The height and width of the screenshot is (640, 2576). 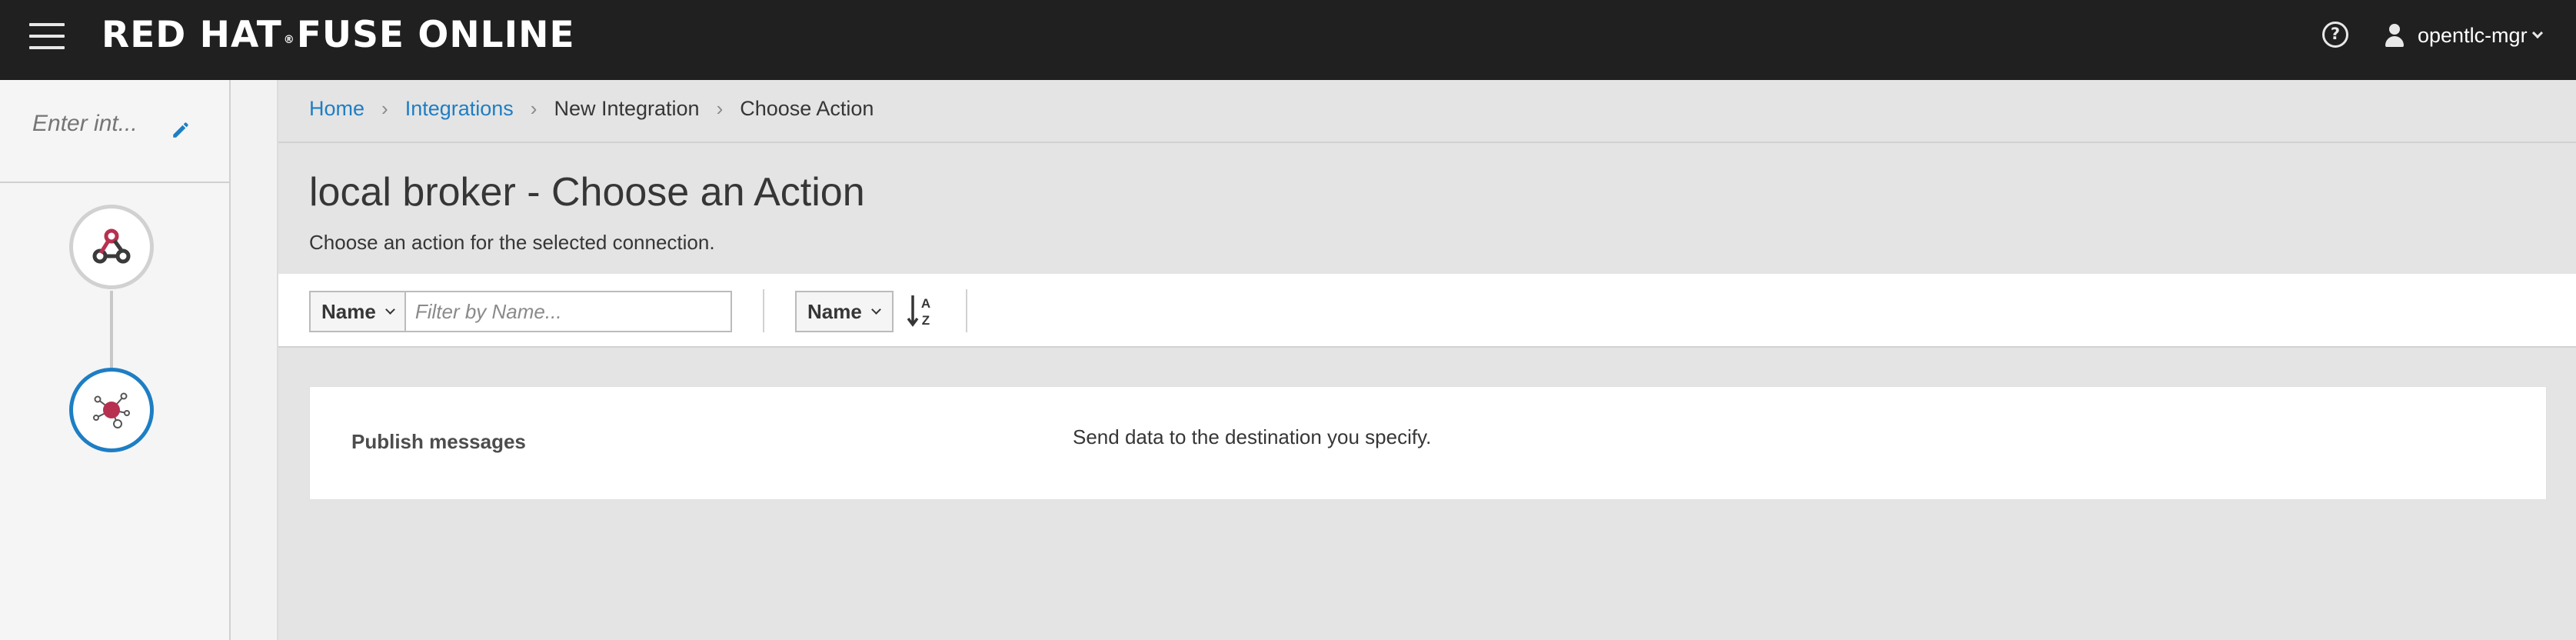 I want to click on sort-group: Name, so click(x=844, y=311).